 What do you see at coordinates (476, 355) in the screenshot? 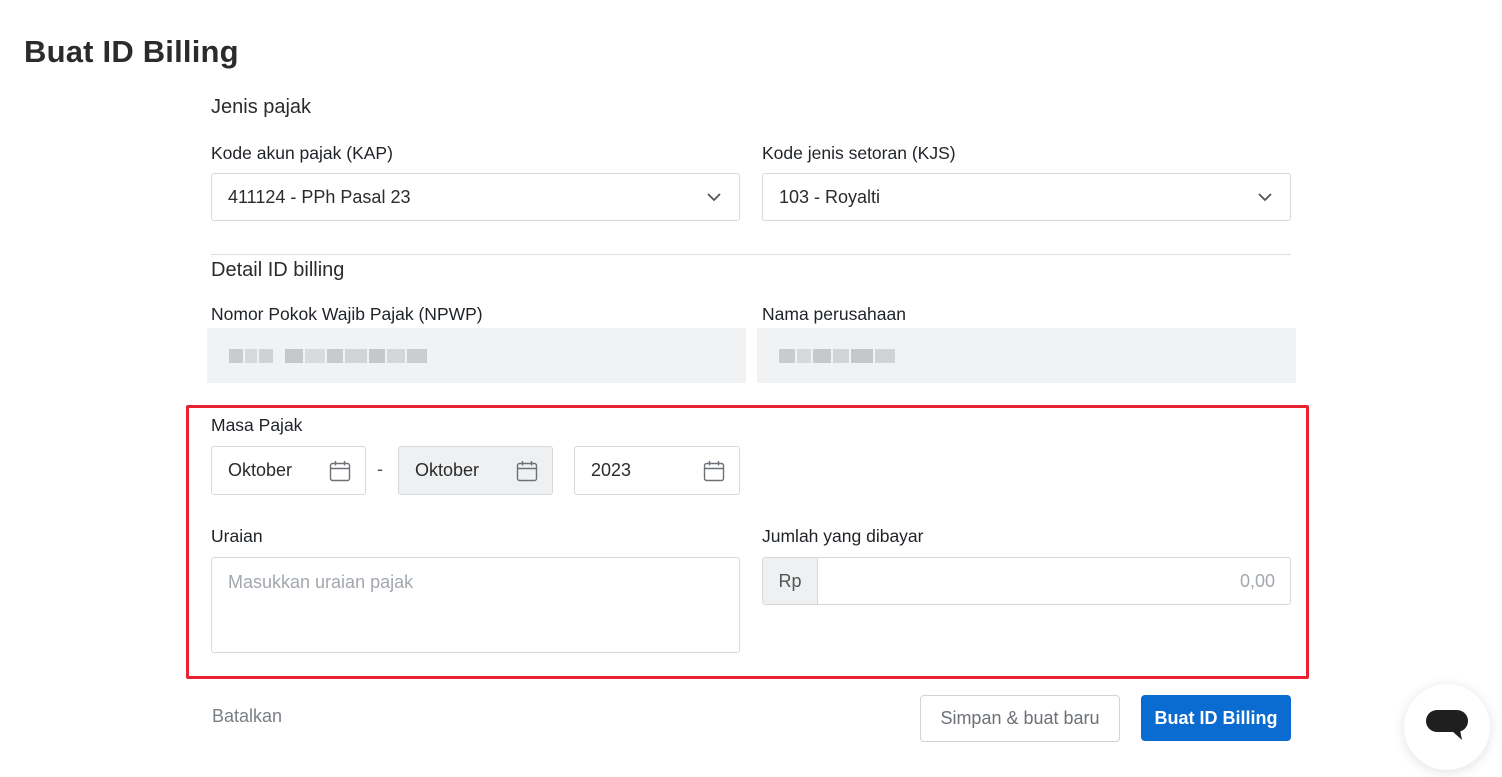
I see `npwp-field-masked` at bounding box center [476, 355].